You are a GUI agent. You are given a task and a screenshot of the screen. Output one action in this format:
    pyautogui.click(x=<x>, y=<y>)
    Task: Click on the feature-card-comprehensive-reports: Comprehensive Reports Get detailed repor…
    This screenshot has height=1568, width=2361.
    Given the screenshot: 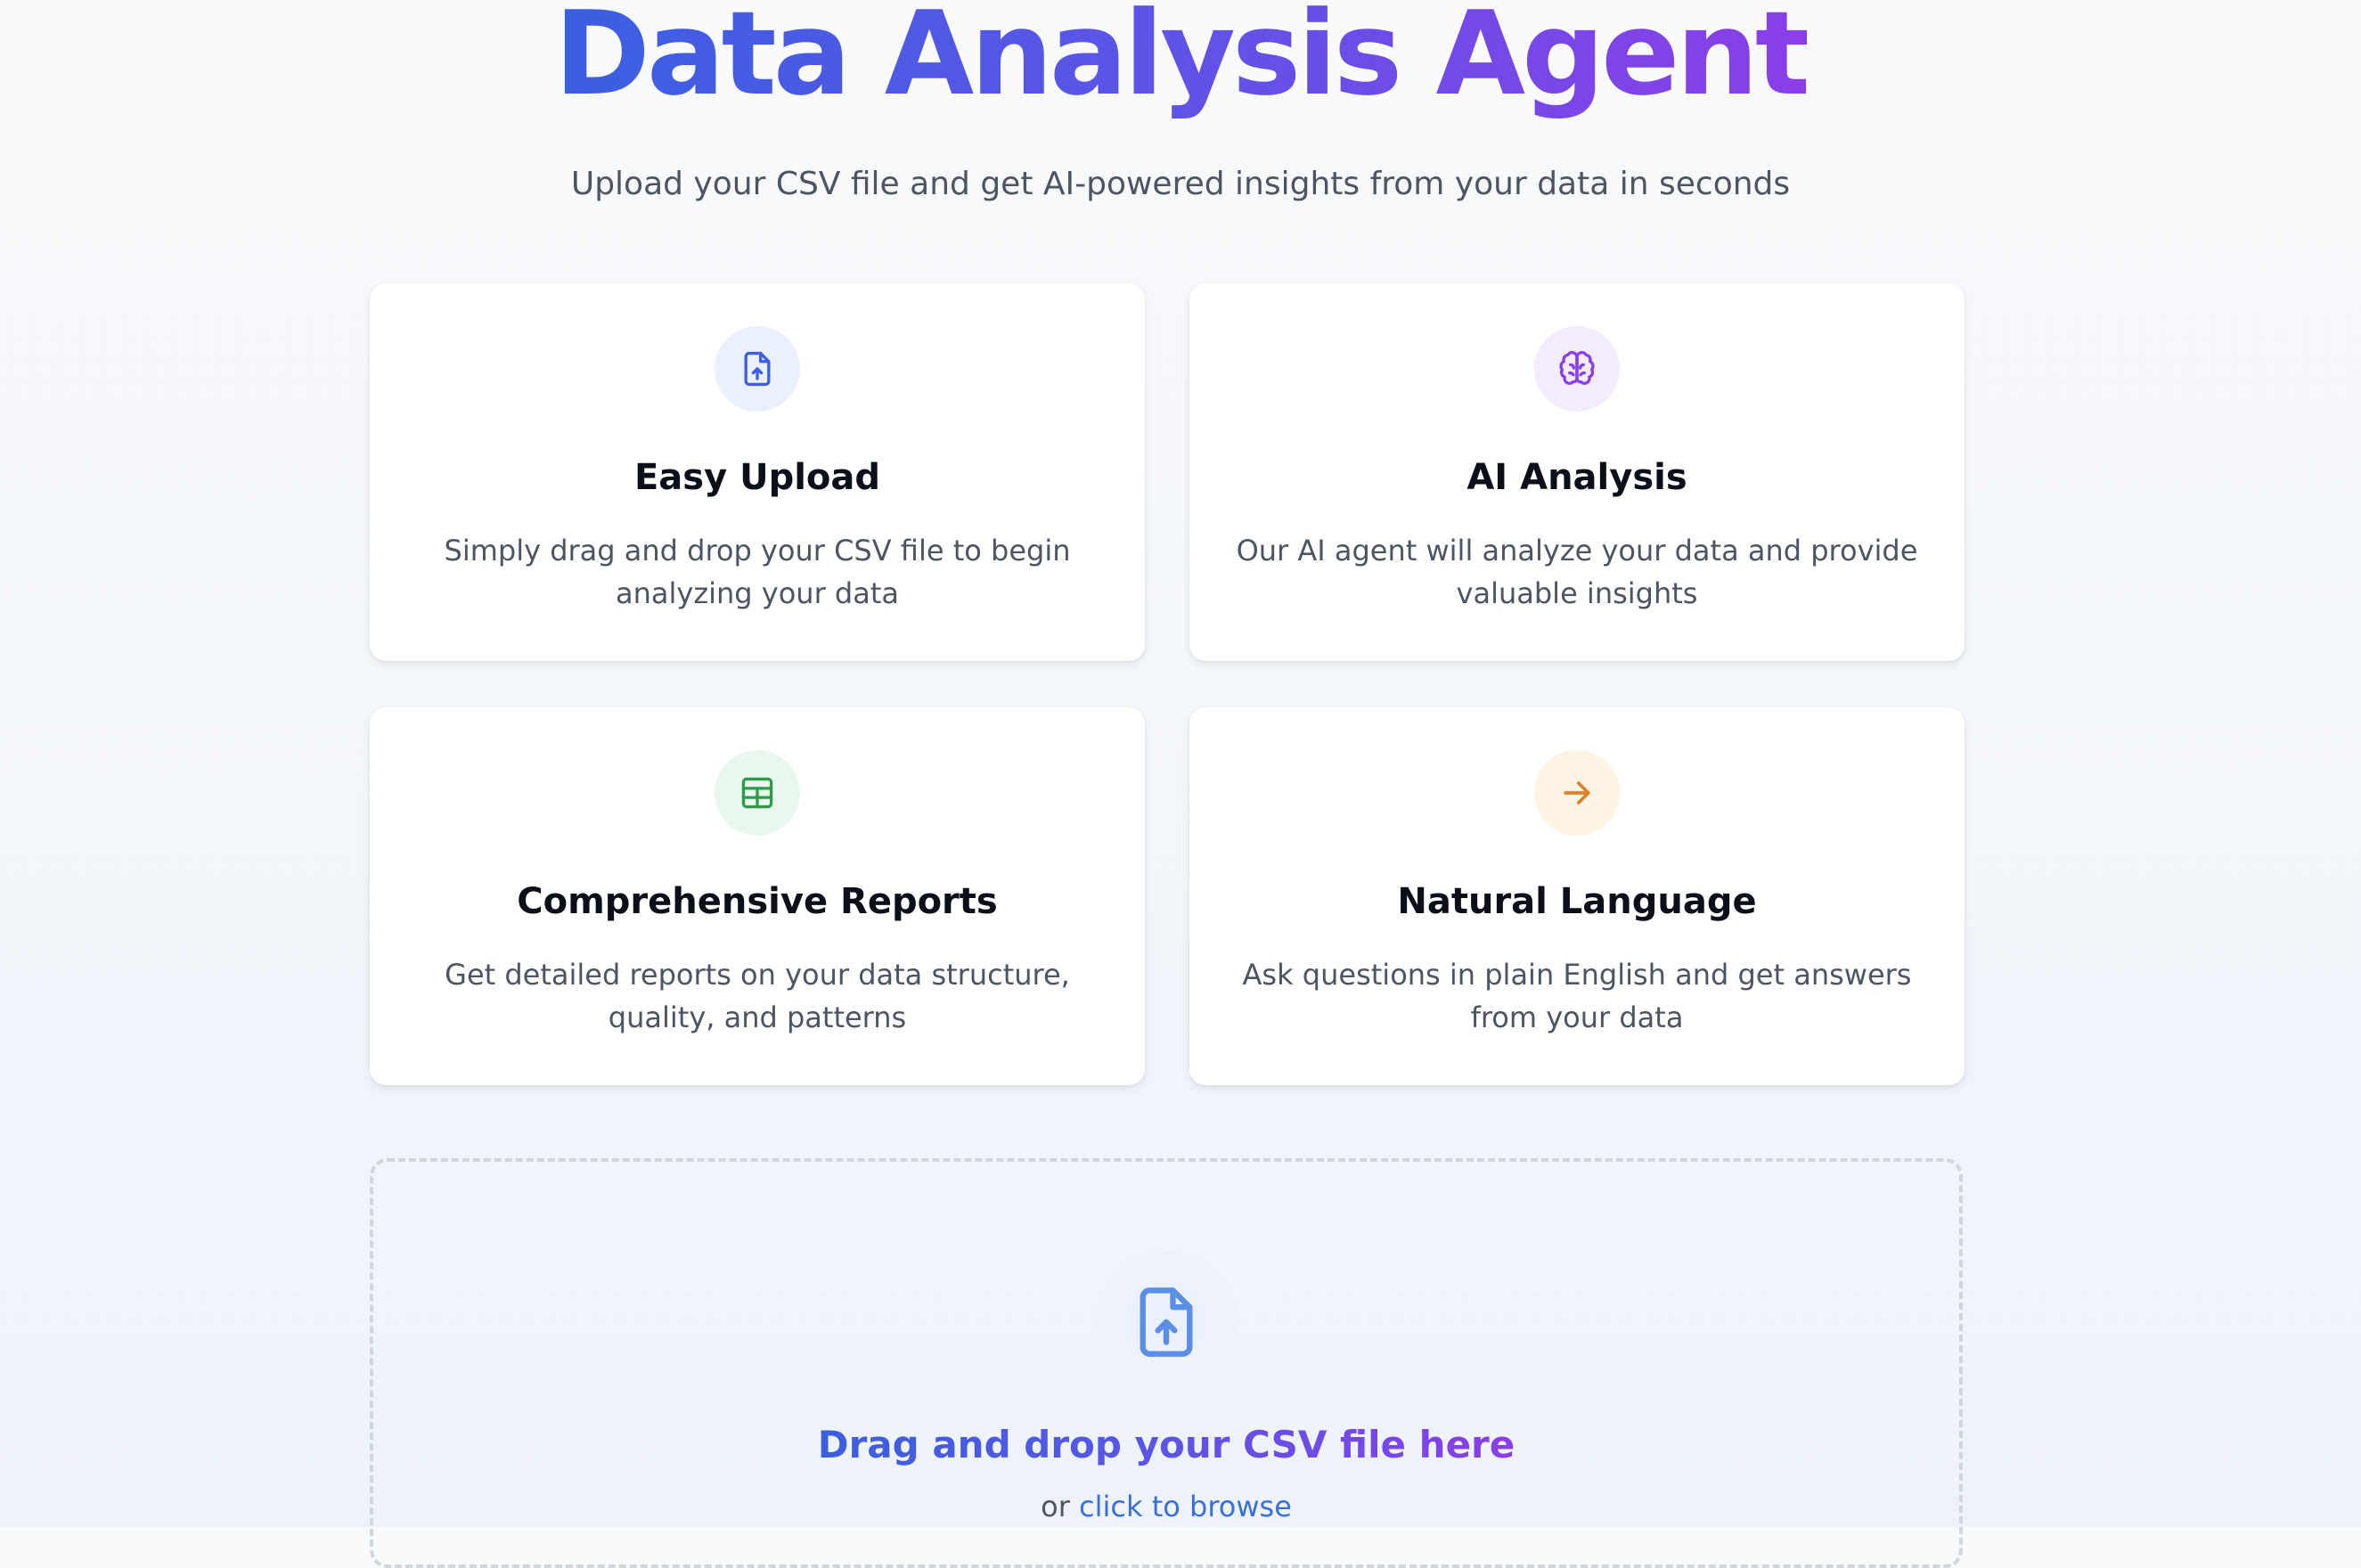 What is the action you would take?
    pyautogui.click(x=757, y=896)
    